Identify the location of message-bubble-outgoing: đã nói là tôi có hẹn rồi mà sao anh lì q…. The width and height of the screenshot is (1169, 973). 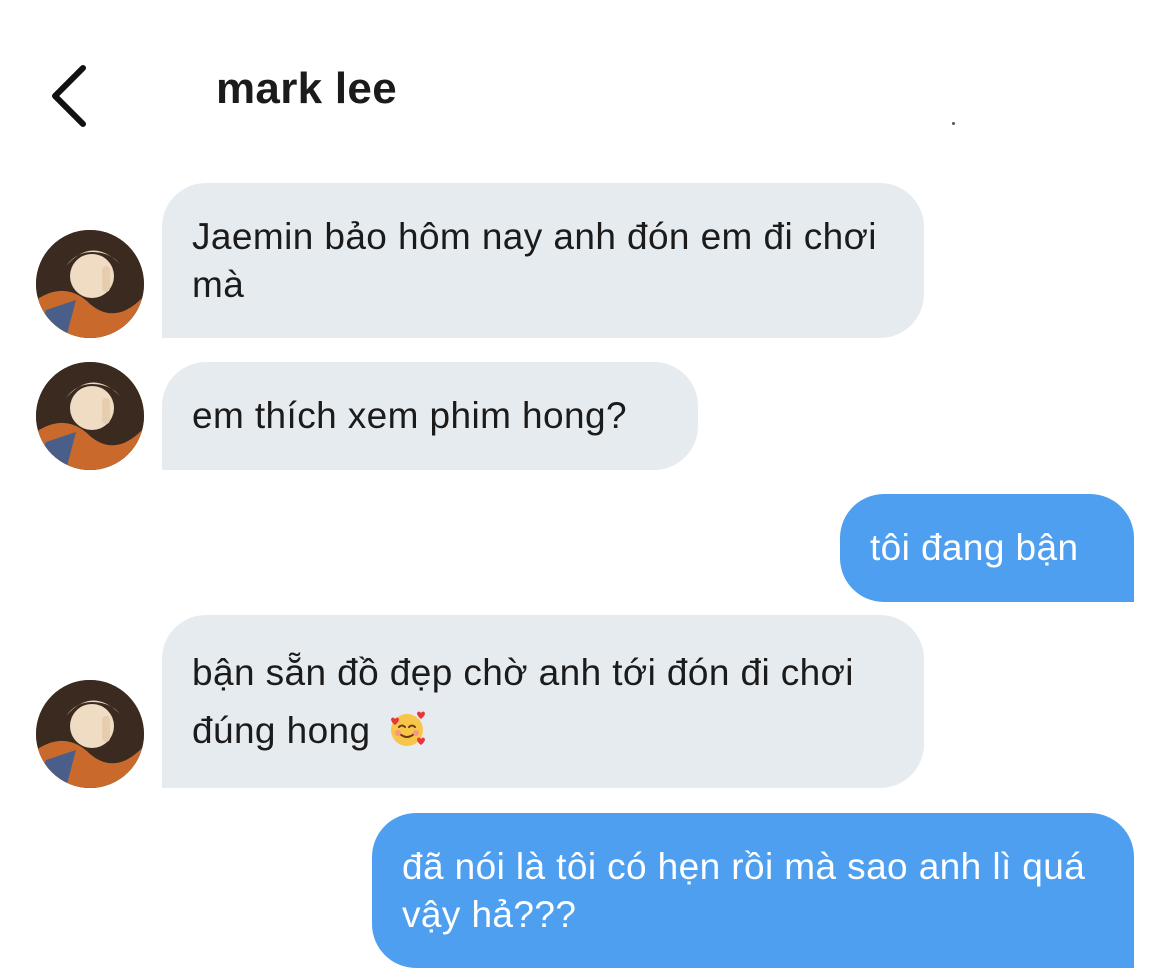
(753, 890).